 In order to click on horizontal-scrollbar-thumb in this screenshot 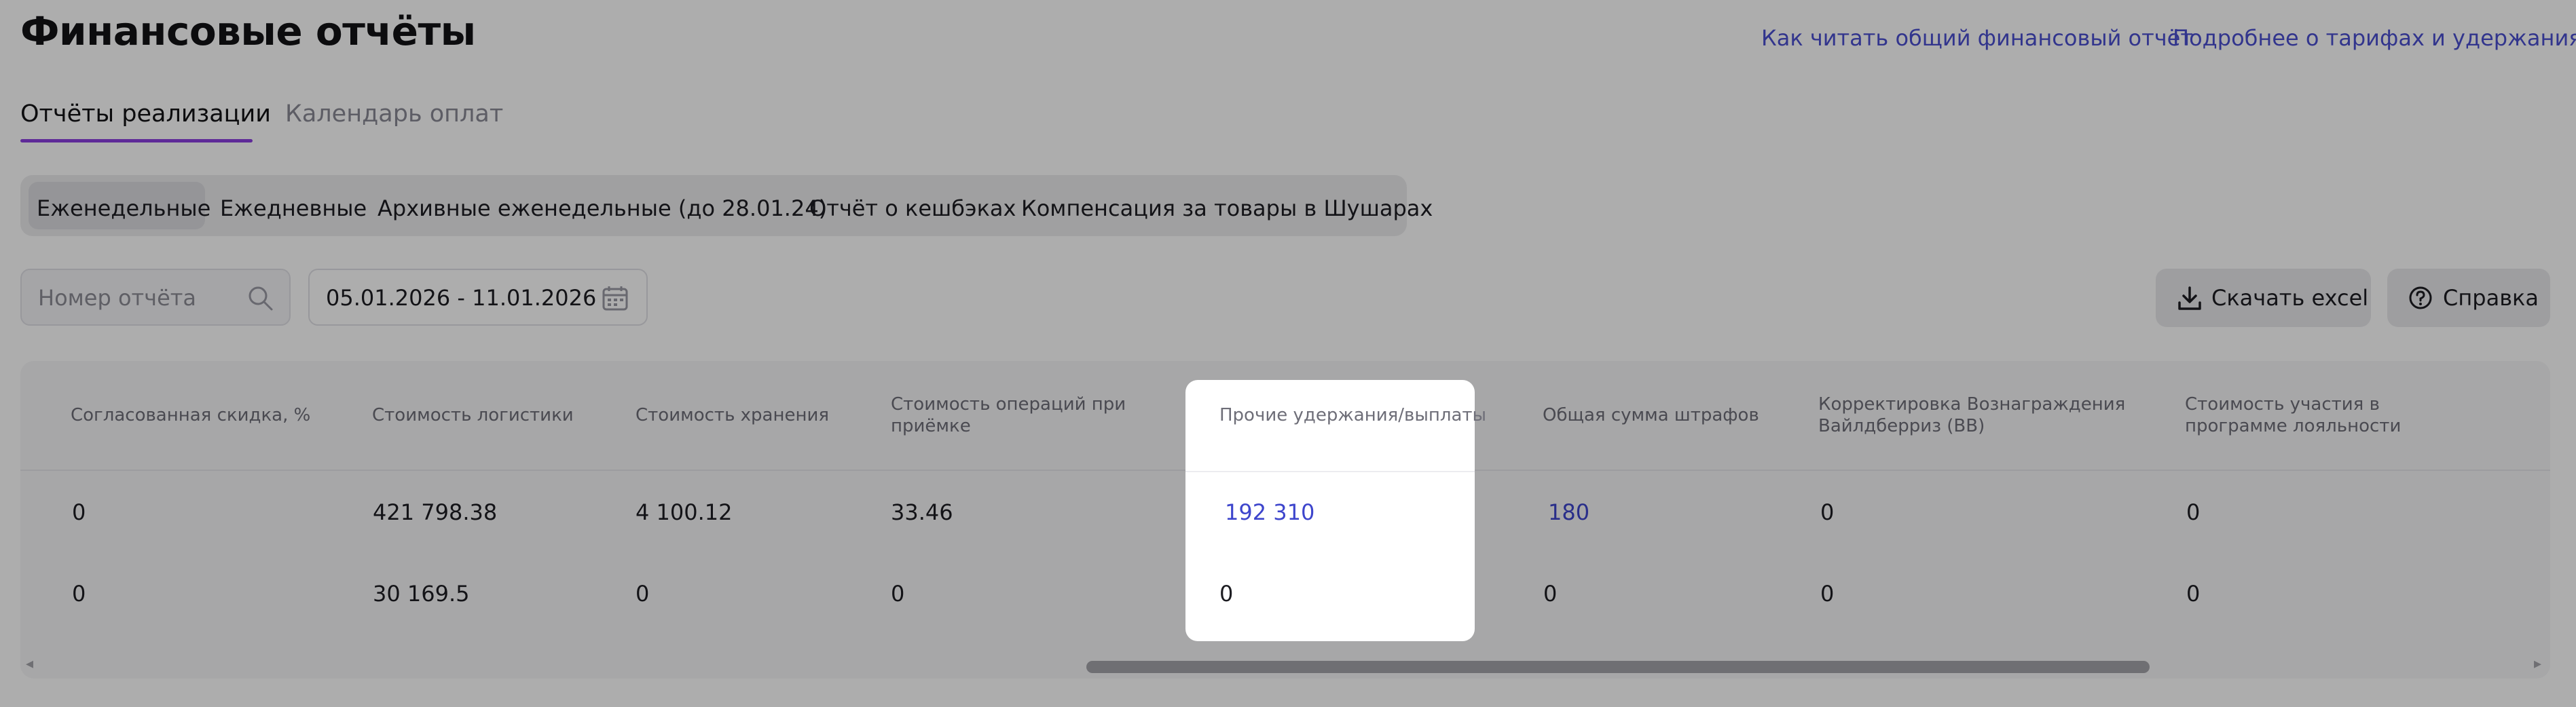, I will do `click(1618, 667)`.